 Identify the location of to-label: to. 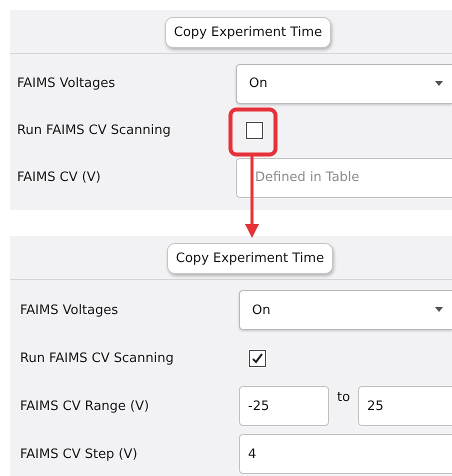
(343, 397).